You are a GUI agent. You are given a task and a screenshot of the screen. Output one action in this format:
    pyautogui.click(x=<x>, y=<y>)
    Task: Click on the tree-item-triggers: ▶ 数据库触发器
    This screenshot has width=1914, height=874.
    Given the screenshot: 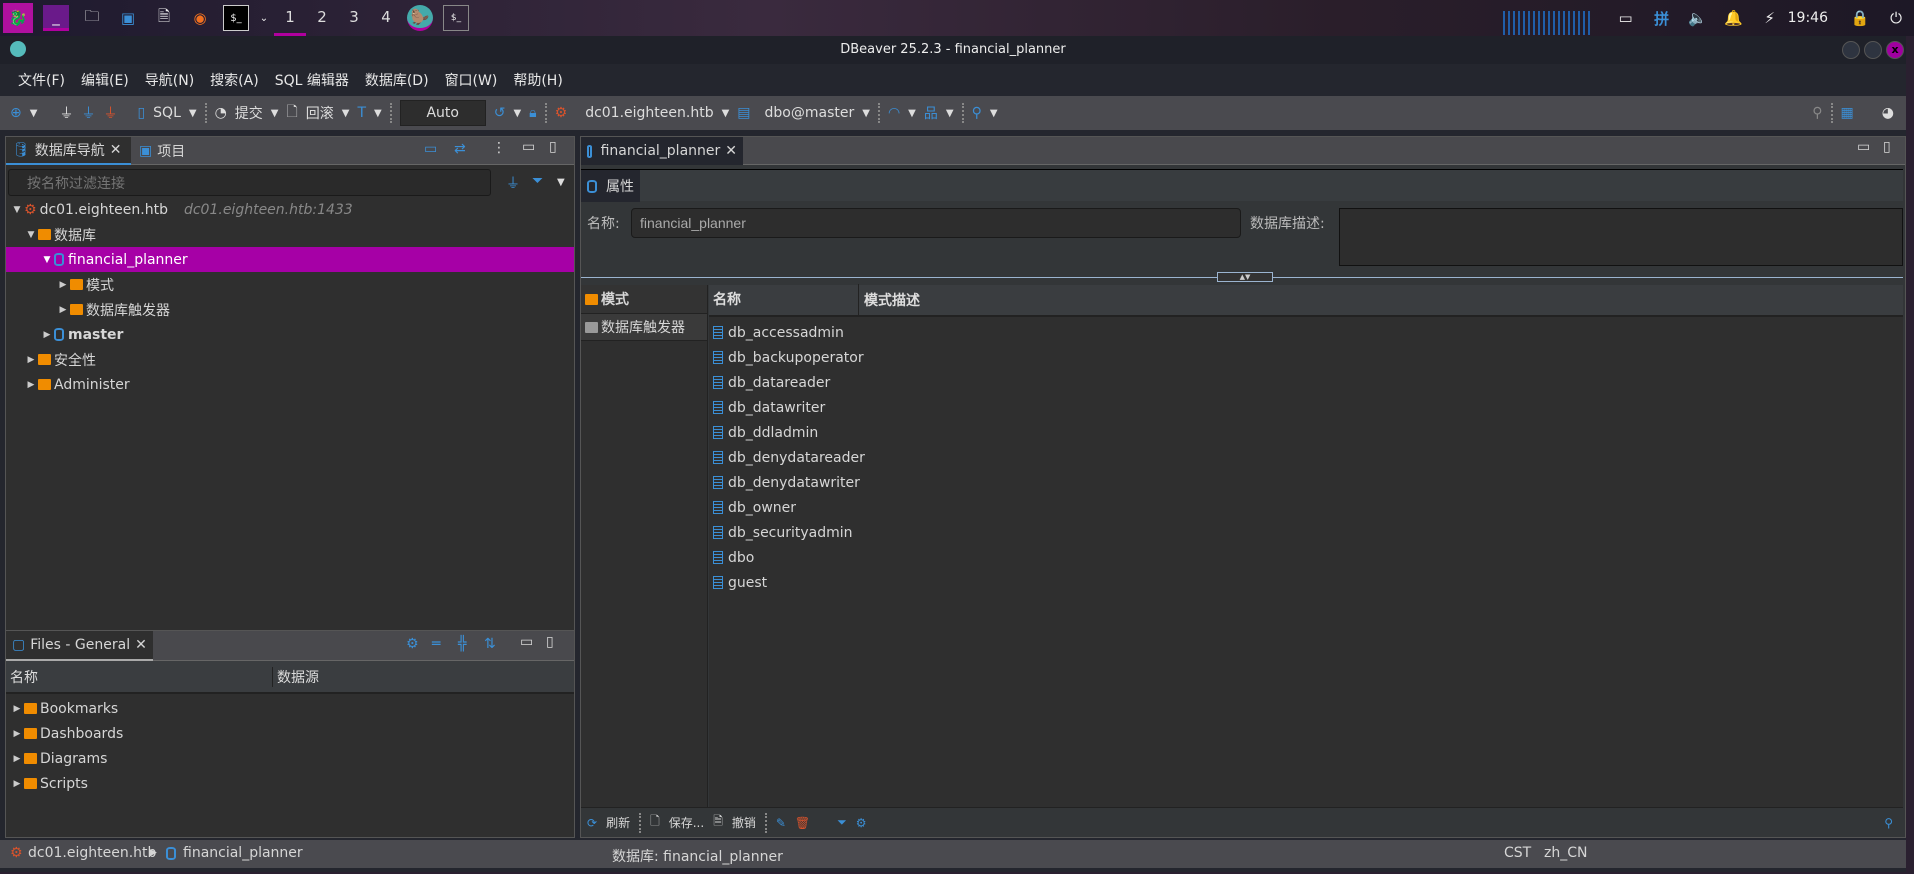 What is the action you would take?
    pyautogui.click(x=290, y=309)
    